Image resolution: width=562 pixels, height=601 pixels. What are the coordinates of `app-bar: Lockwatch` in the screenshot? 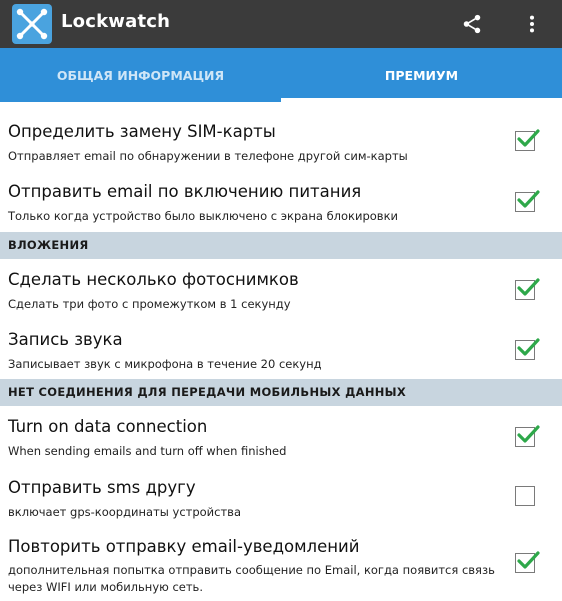 It's located at (281, 24).